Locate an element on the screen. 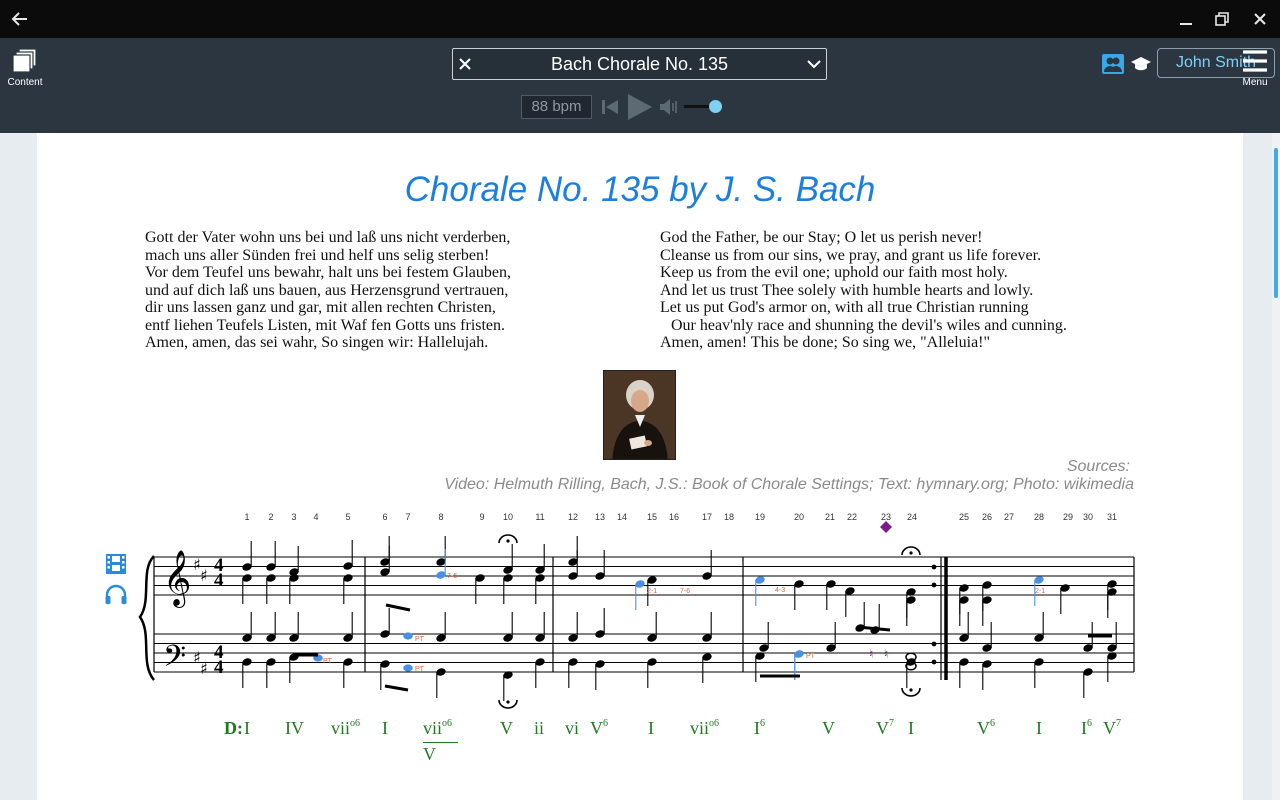 The width and height of the screenshot is (1280, 800). current-beat-marker is located at coordinates (886, 527).